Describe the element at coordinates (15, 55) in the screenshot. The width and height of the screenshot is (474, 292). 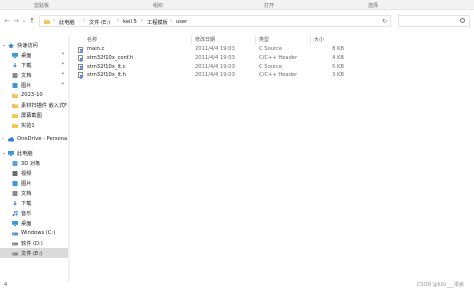
I see `desktop-icon` at that location.